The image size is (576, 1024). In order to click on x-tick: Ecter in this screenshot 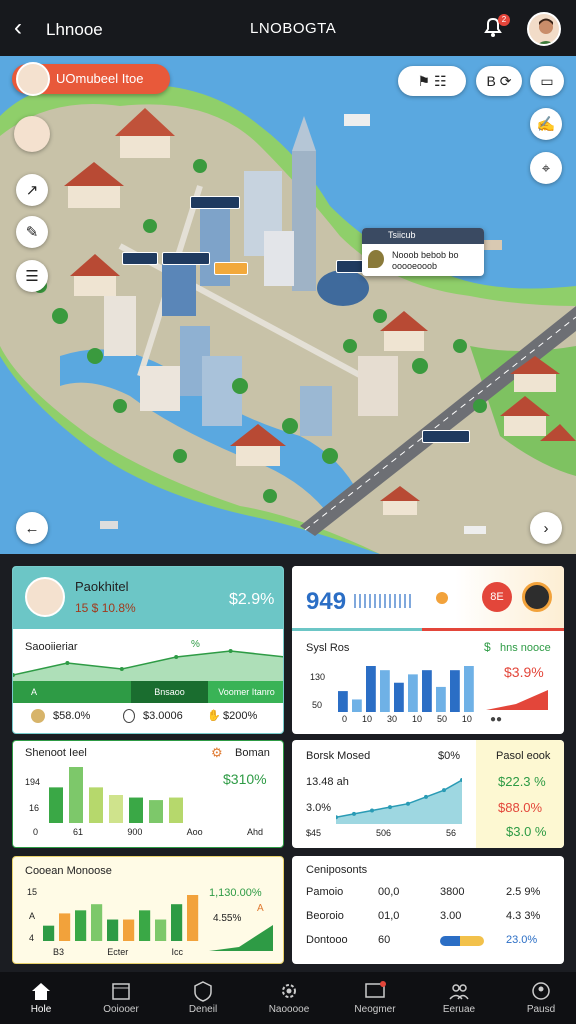, I will do `click(118, 952)`.